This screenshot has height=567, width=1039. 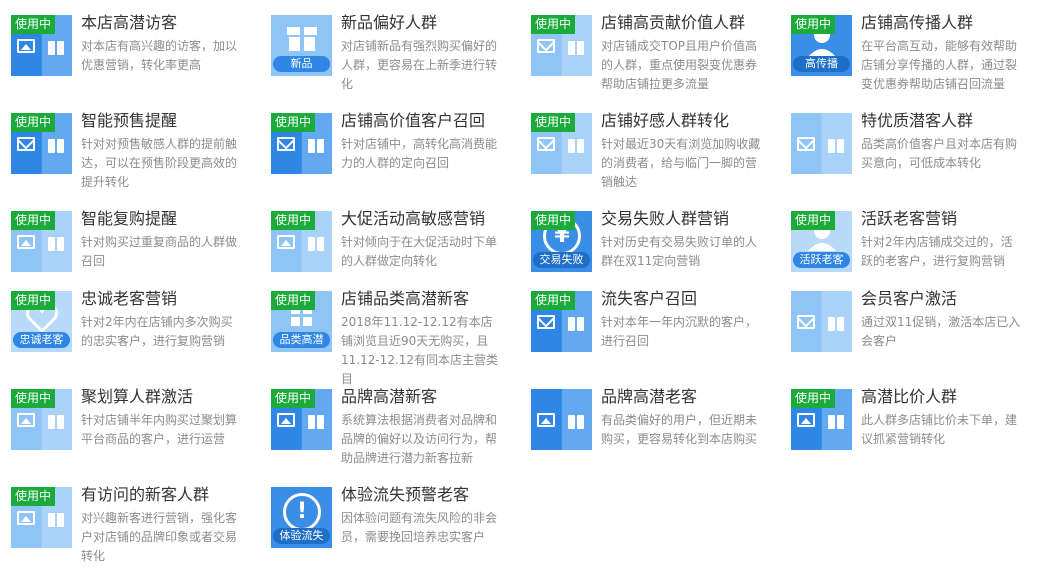 What do you see at coordinates (301, 321) in the screenshot?
I see `category-icon: 品类高潜 使用中` at bounding box center [301, 321].